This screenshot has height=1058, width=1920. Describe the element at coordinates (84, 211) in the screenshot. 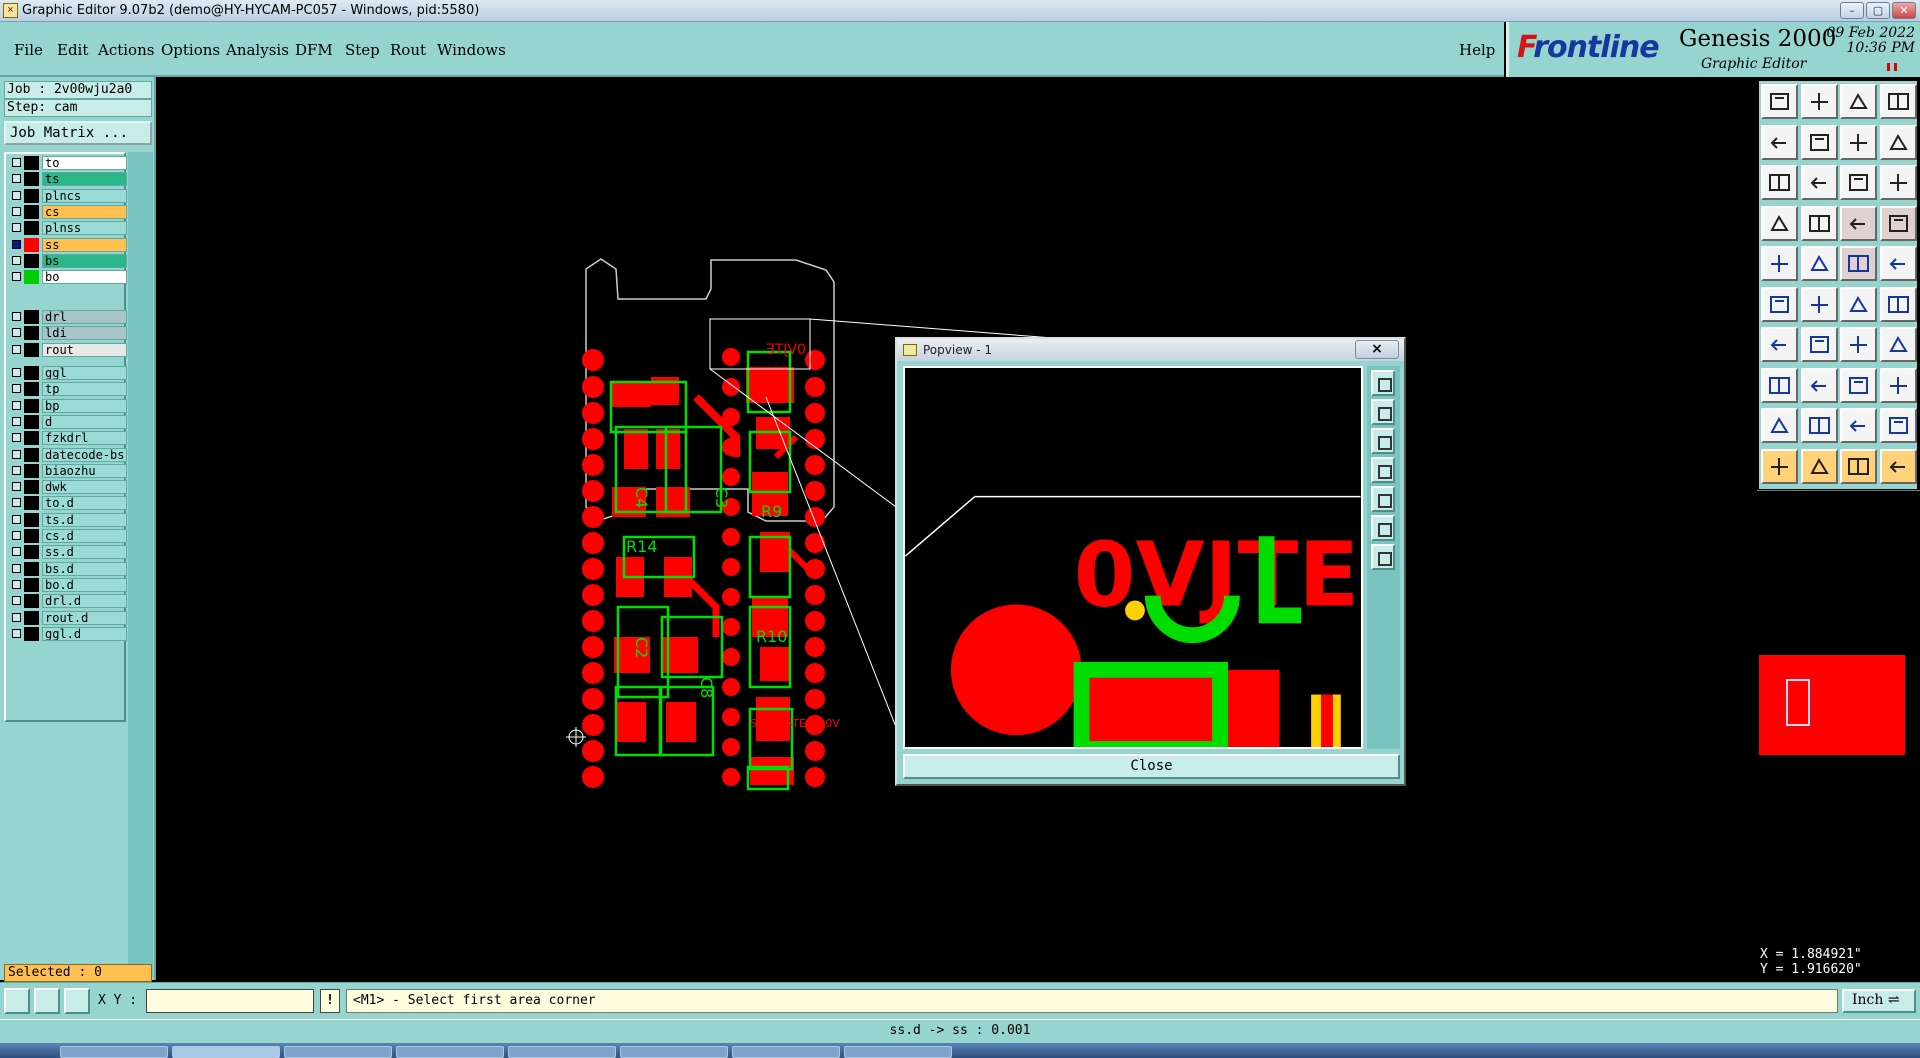

I see `layer-name: cs` at that location.